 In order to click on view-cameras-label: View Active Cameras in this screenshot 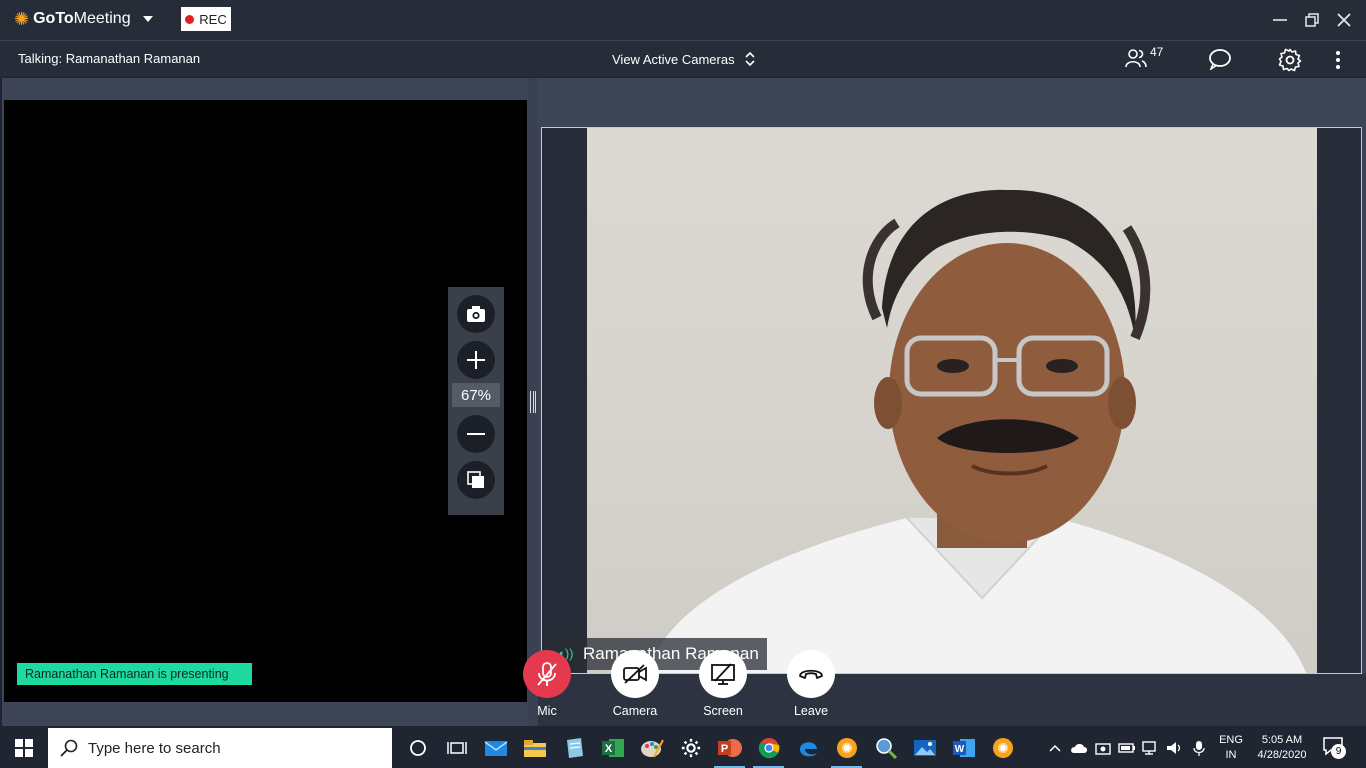, I will do `click(673, 59)`.